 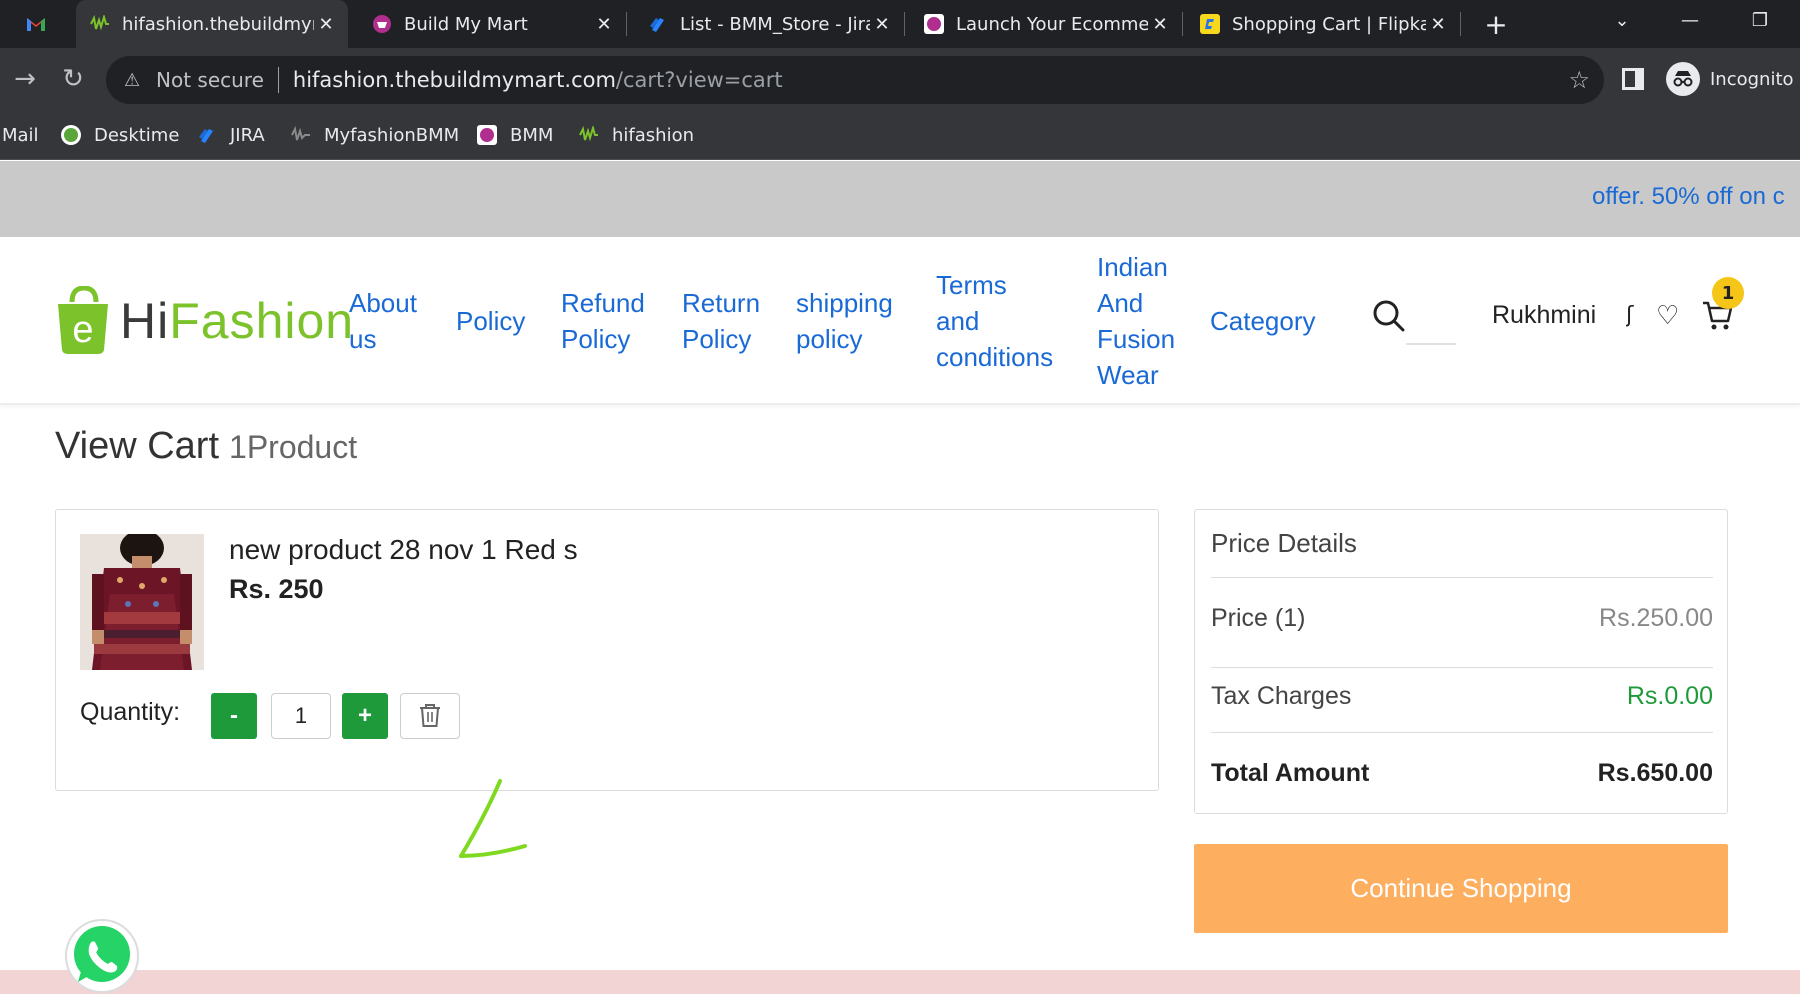 I want to click on gmail-icon, so click(x=36, y=24).